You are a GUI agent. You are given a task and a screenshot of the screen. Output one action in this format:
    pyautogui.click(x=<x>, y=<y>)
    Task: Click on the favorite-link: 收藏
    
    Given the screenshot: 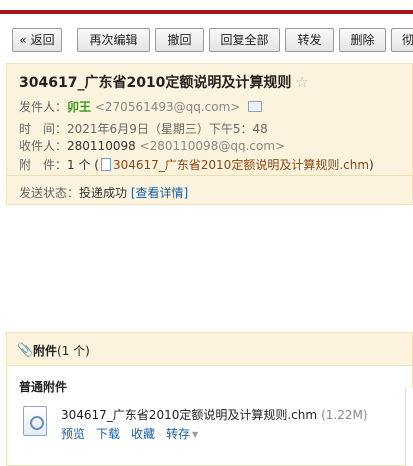 What is the action you would take?
    pyautogui.click(x=143, y=434)
    